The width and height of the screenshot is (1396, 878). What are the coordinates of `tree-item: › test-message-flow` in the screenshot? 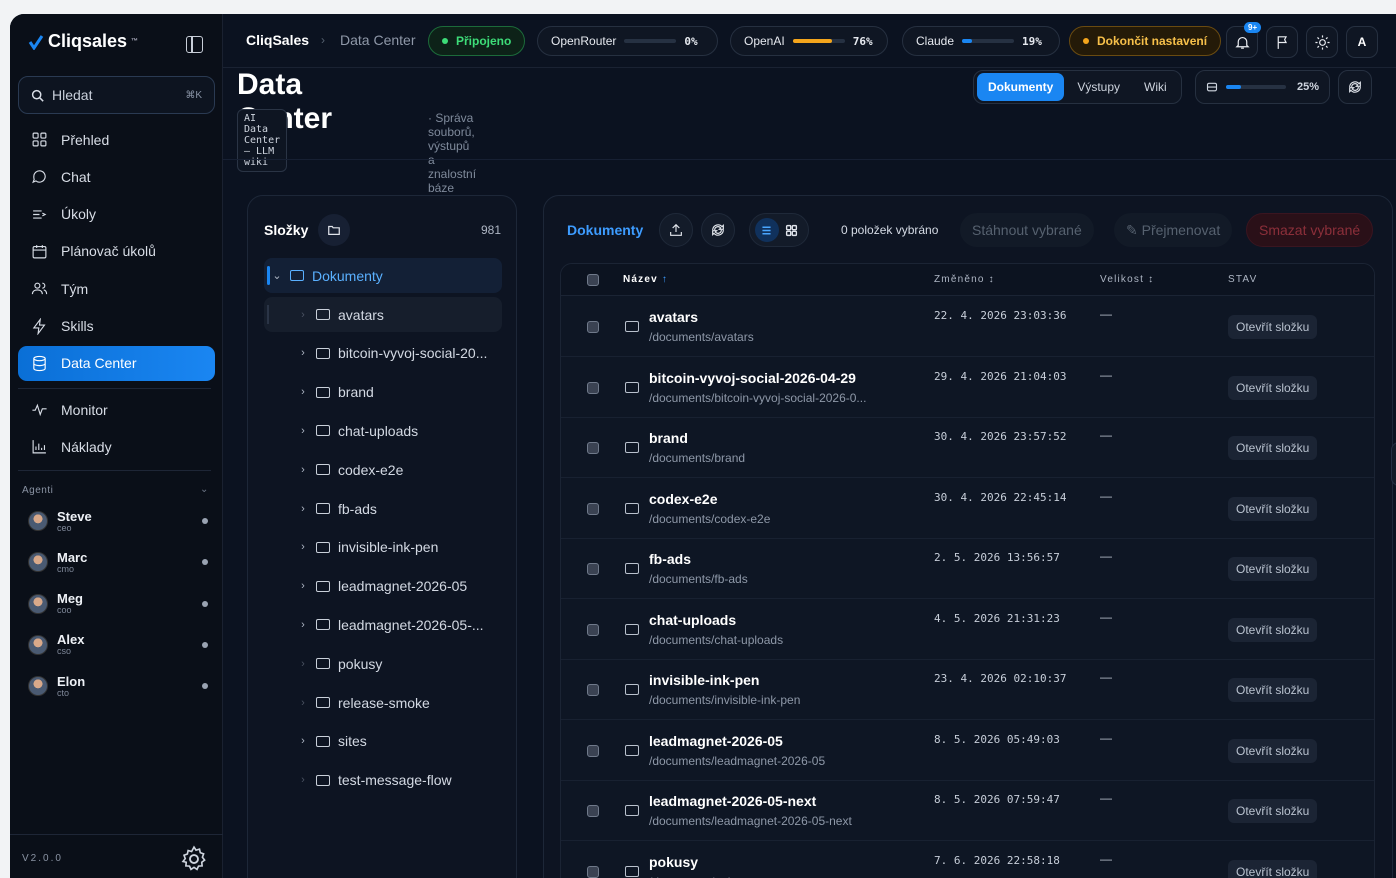 It's located at (383, 780).